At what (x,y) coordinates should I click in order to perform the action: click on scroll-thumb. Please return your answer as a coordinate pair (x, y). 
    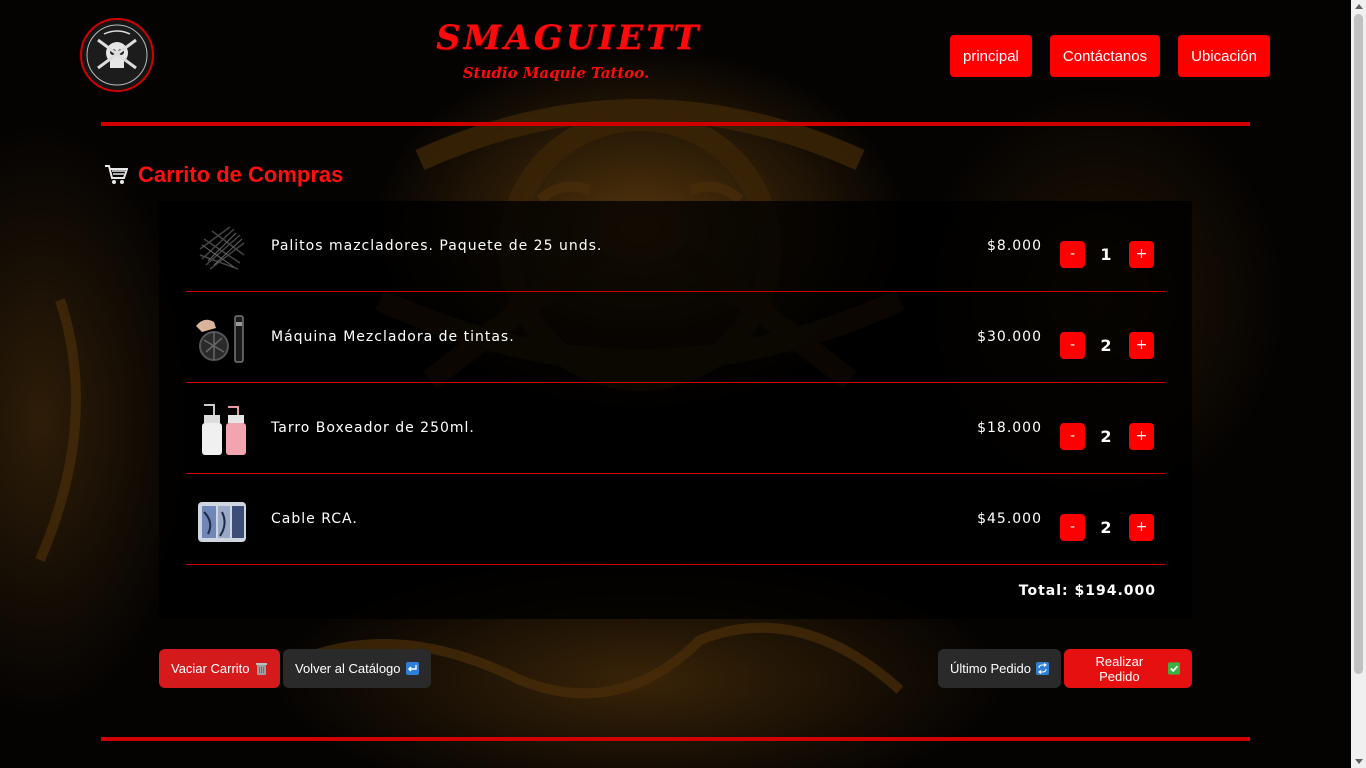
    Looking at the image, I should click on (1358, 344).